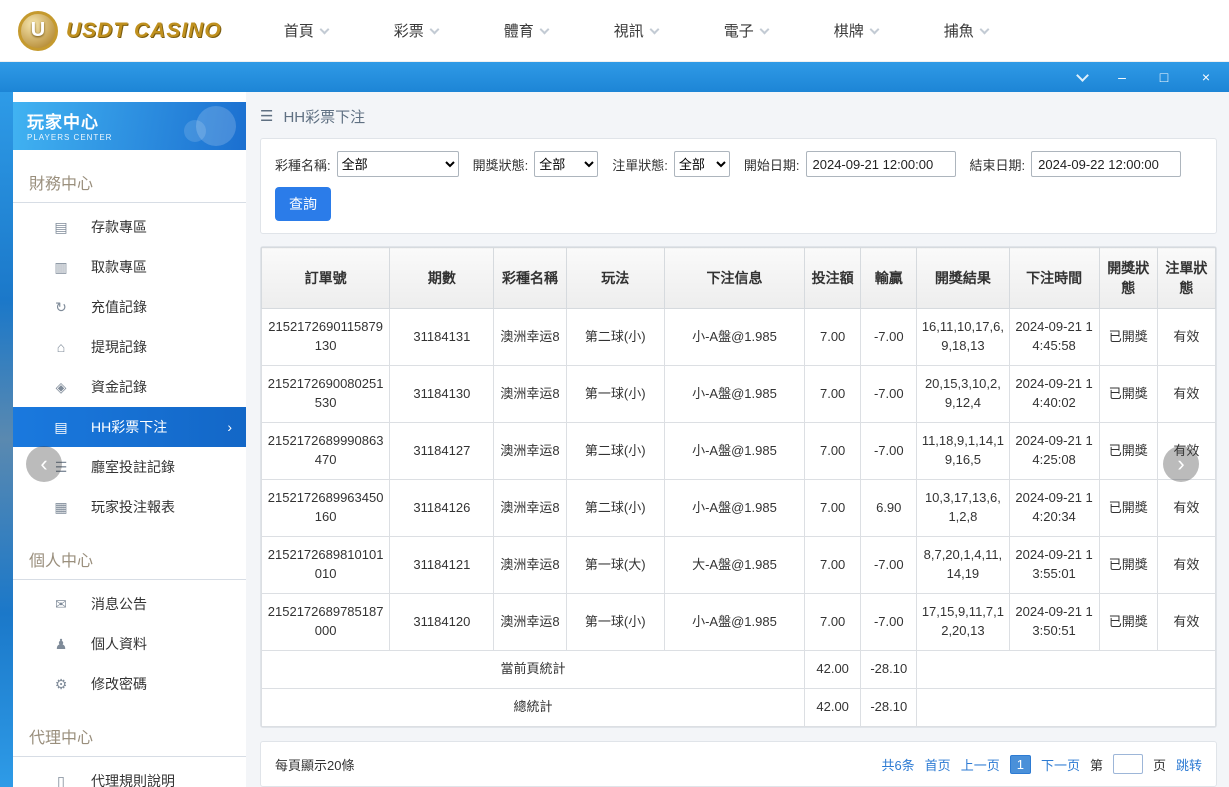  I want to click on col-bet-time: 下注時間, so click(1054, 278).